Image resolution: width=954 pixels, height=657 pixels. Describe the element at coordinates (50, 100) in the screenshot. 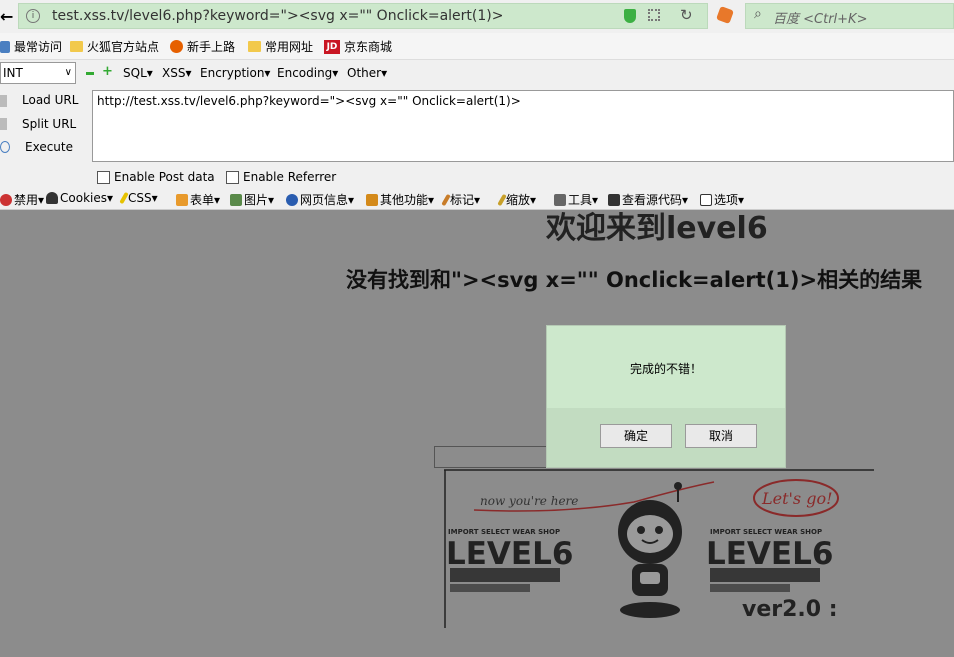

I see `load-url-button: Load URL` at that location.